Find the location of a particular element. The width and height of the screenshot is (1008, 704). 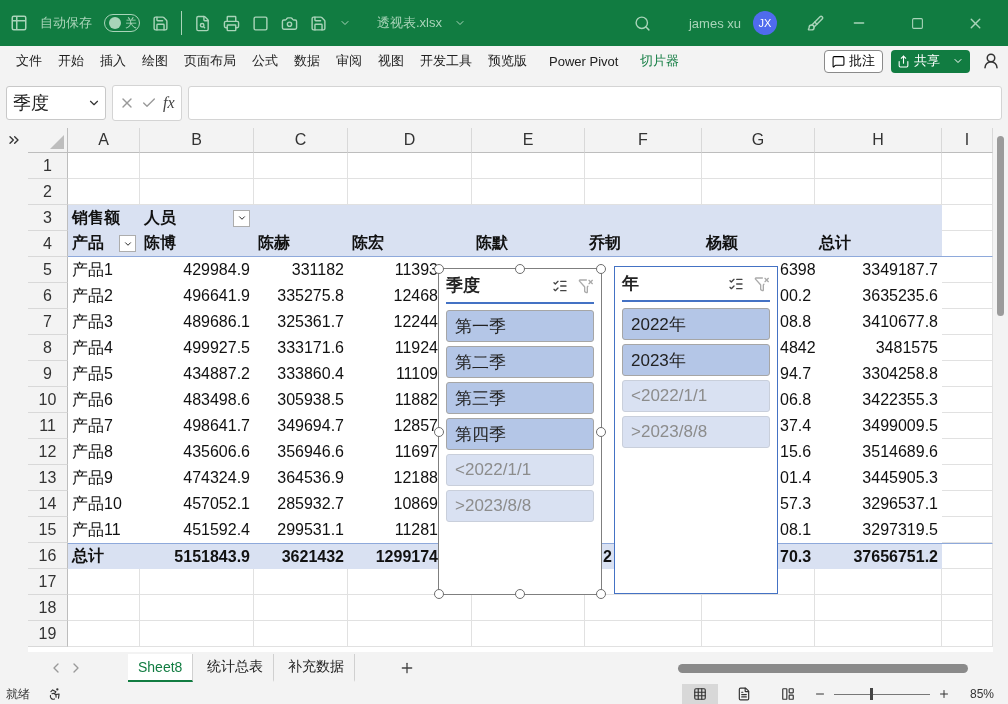

column-header: E is located at coordinates (528, 140).